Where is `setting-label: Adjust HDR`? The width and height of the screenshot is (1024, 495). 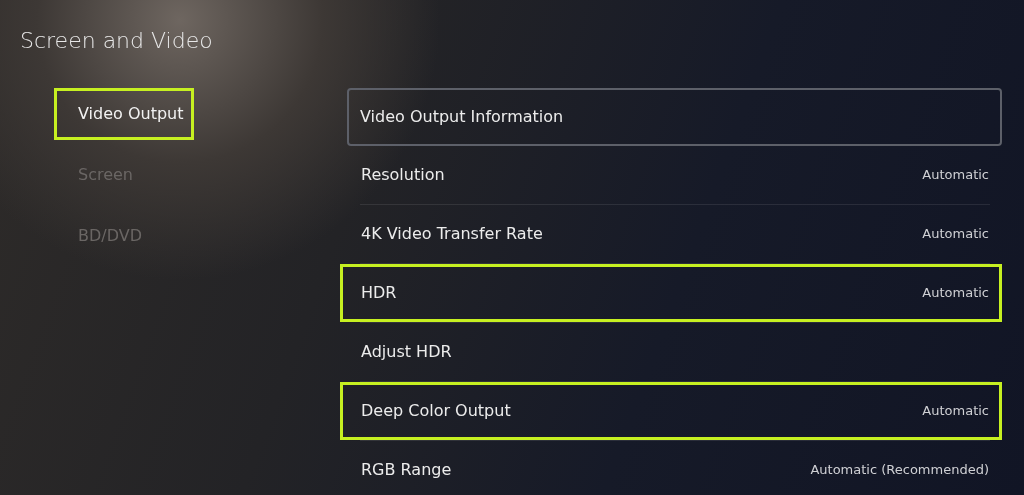
setting-label: Adjust HDR is located at coordinates (406, 352).